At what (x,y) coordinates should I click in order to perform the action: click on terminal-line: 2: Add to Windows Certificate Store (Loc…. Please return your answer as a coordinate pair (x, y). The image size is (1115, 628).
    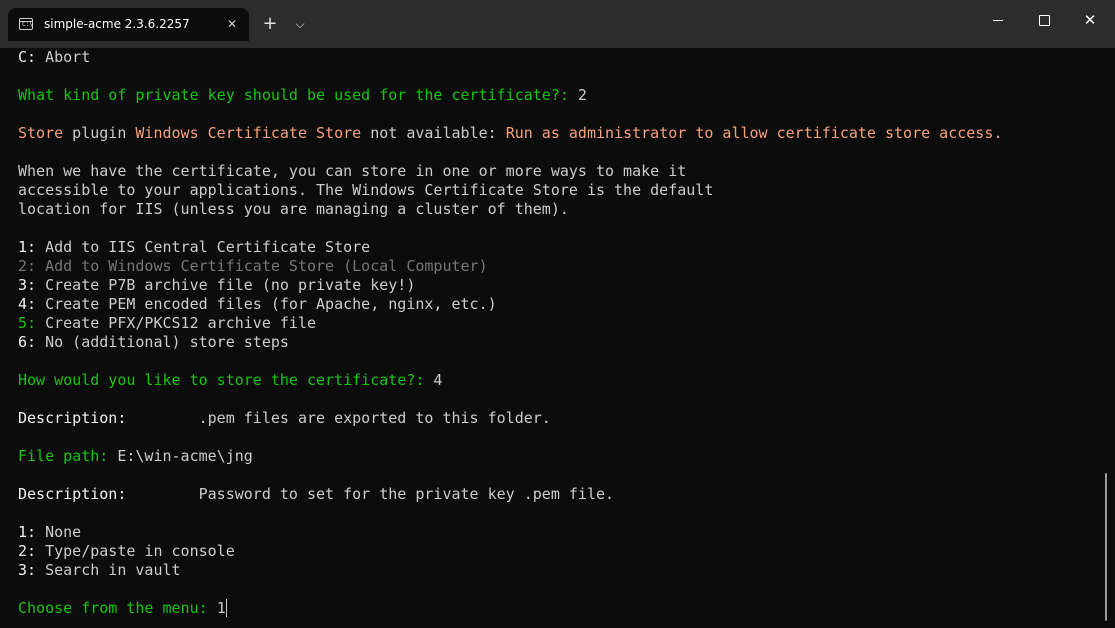
    Looking at the image, I should click on (558, 266).